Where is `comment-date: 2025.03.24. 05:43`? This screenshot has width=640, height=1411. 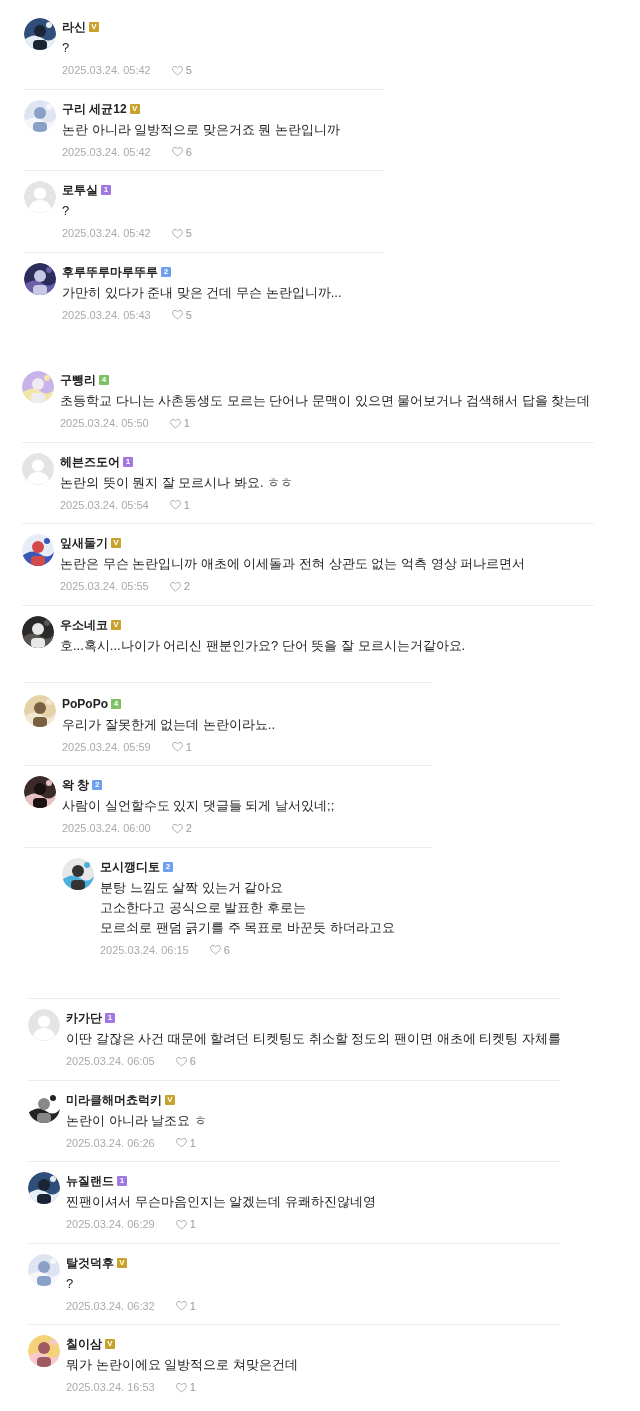 comment-date: 2025.03.24. 05:43 is located at coordinates (106, 315).